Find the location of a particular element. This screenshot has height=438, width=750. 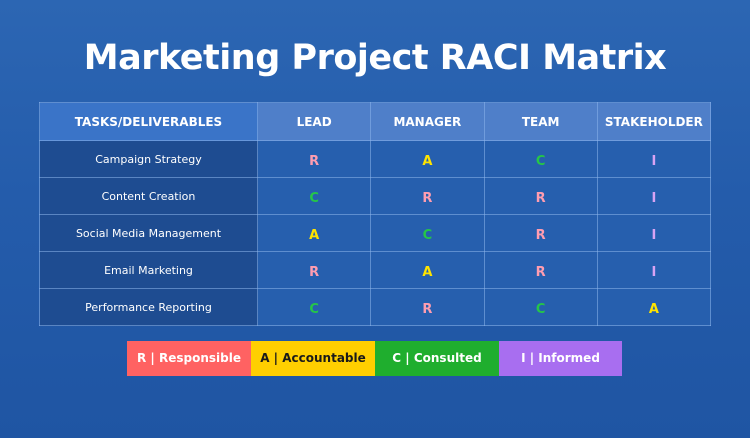

table-row: Campaign Strategy R A C I is located at coordinates (375, 159).